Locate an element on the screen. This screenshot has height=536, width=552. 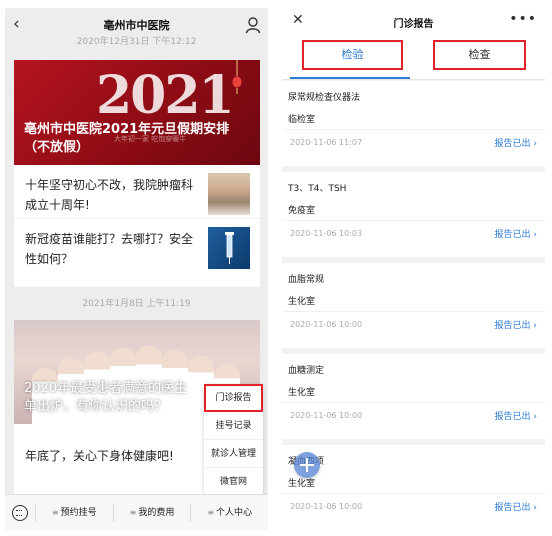
menu-popup: 门诊报告 挂号记录 就诊人管理 微官网 is located at coordinates (233, 440).